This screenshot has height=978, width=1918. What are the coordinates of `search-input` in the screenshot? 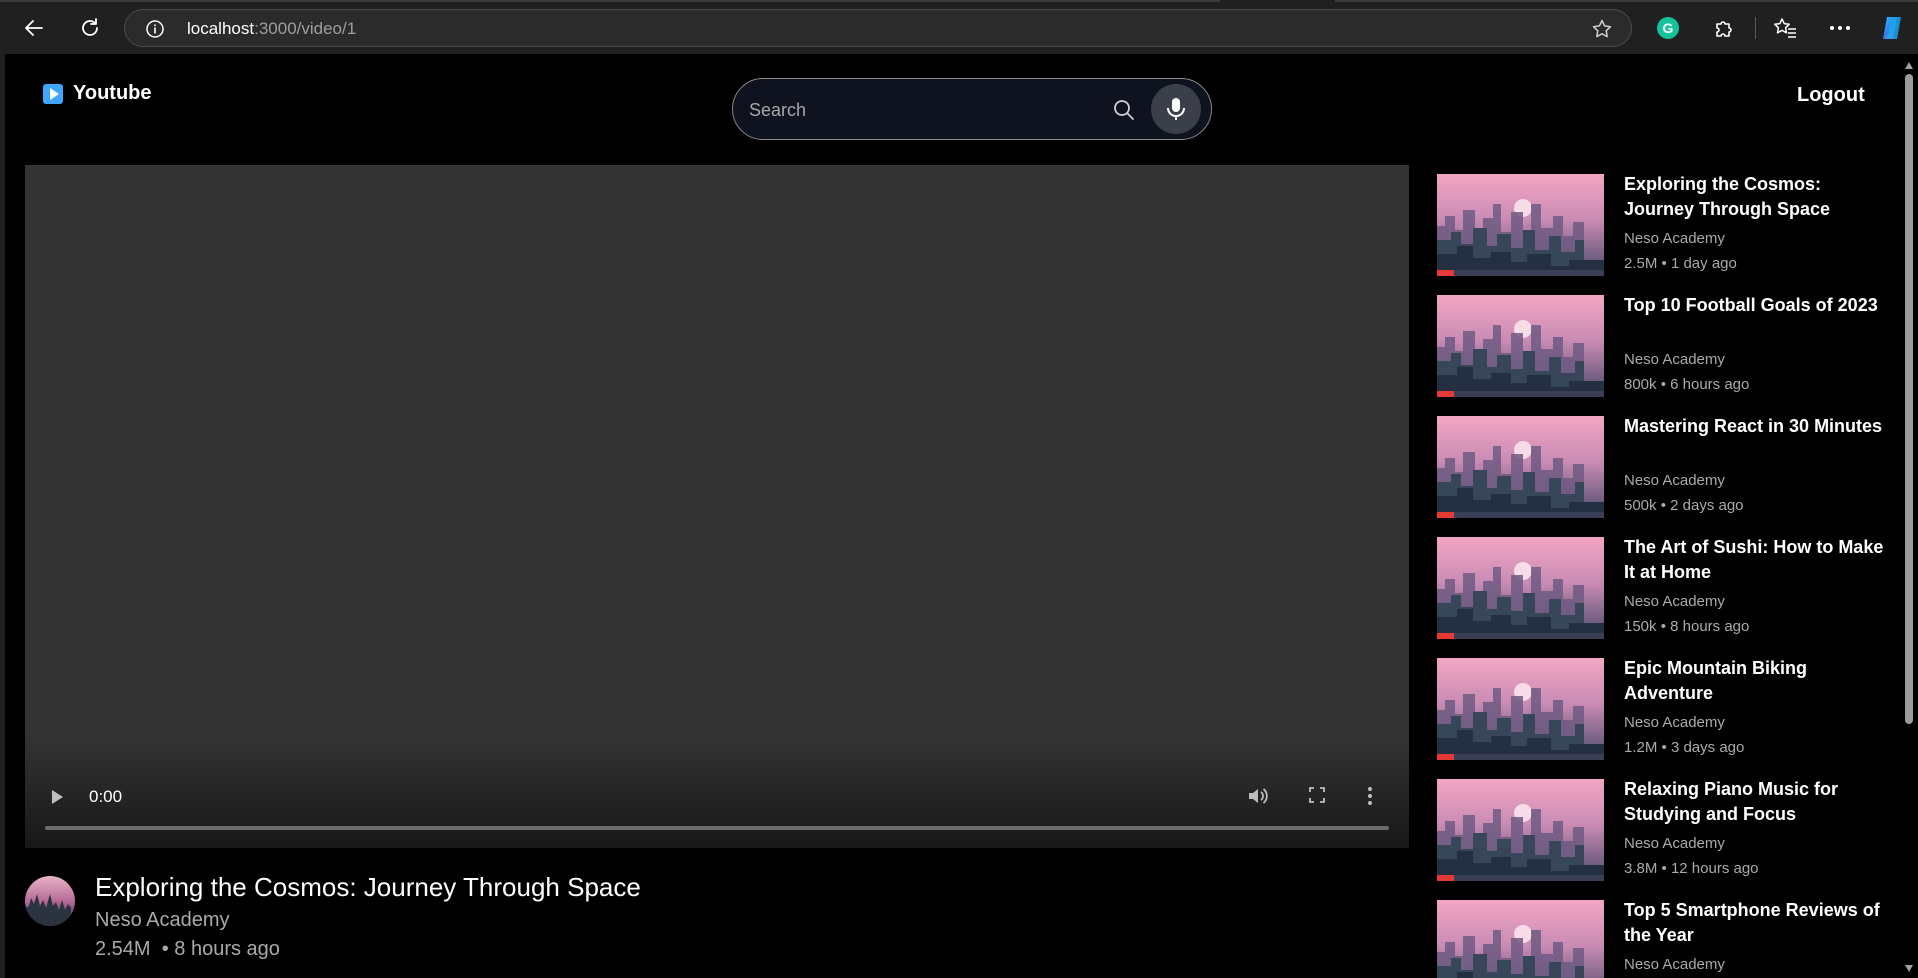 It's located at (914, 110).